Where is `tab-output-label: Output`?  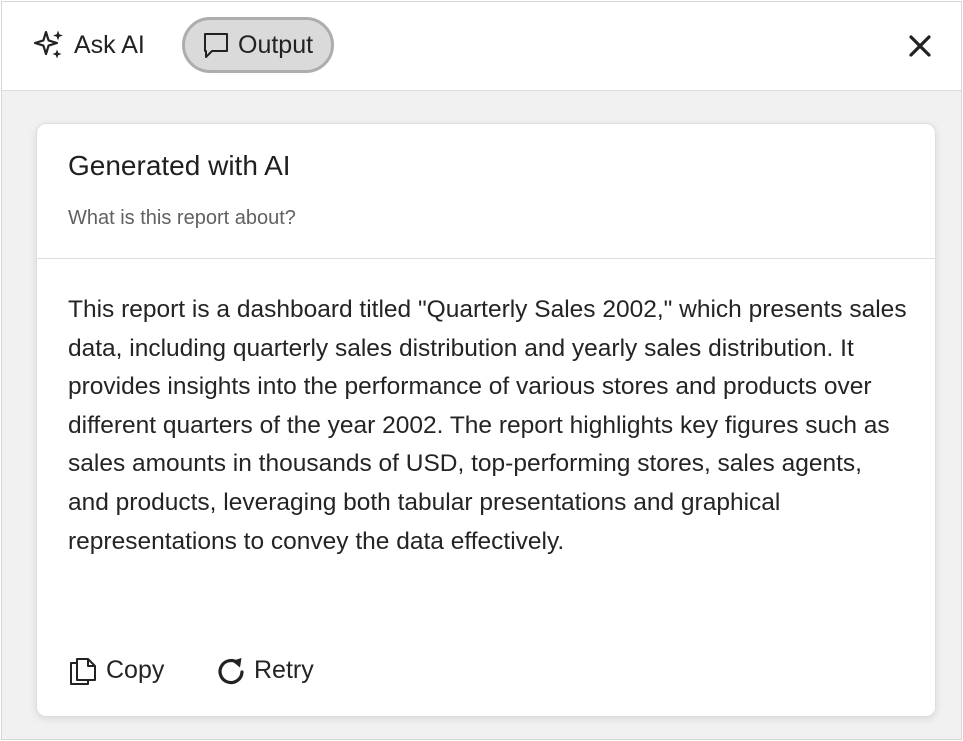
tab-output-label: Output is located at coordinates (276, 44).